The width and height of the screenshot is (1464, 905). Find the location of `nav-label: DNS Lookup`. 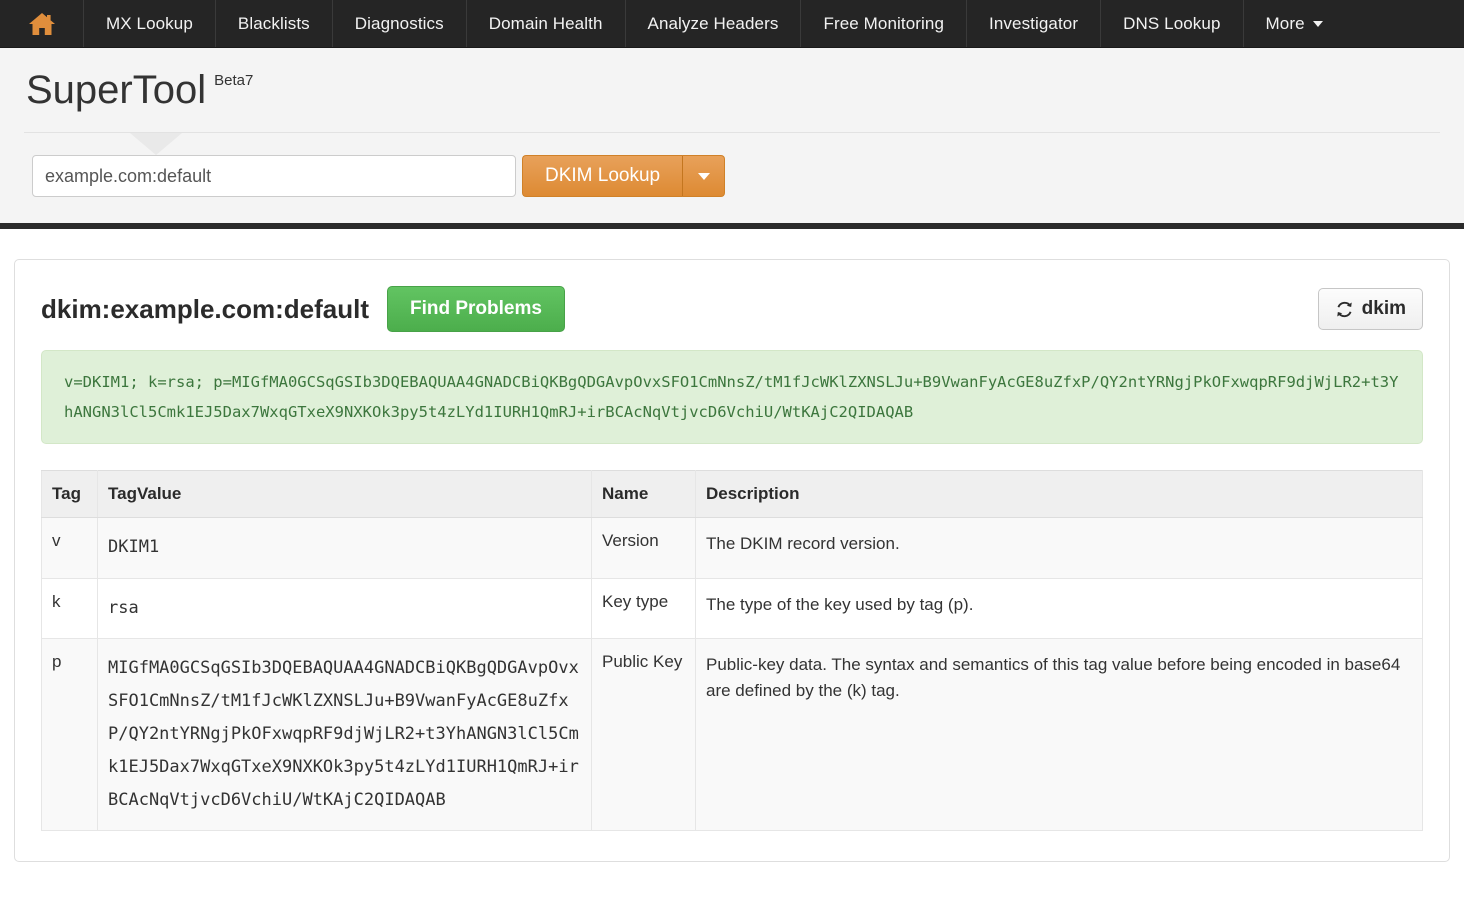

nav-label: DNS Lookup is located at coordinates (1172, 23).